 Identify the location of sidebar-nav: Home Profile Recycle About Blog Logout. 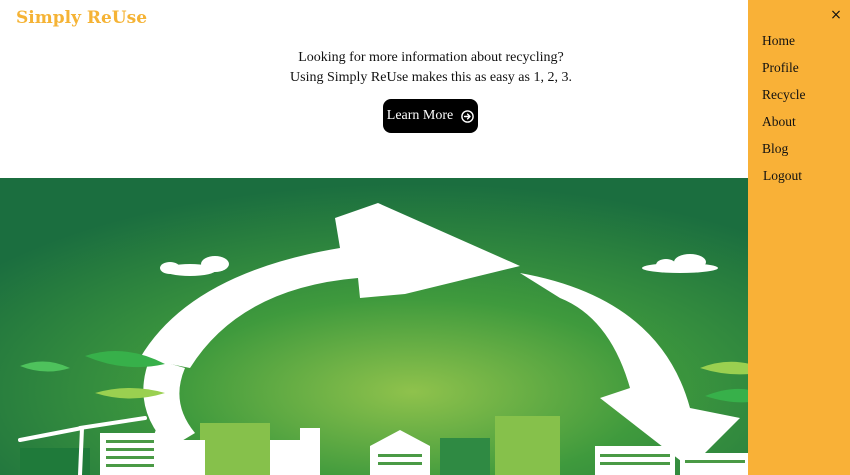
(783, 111).